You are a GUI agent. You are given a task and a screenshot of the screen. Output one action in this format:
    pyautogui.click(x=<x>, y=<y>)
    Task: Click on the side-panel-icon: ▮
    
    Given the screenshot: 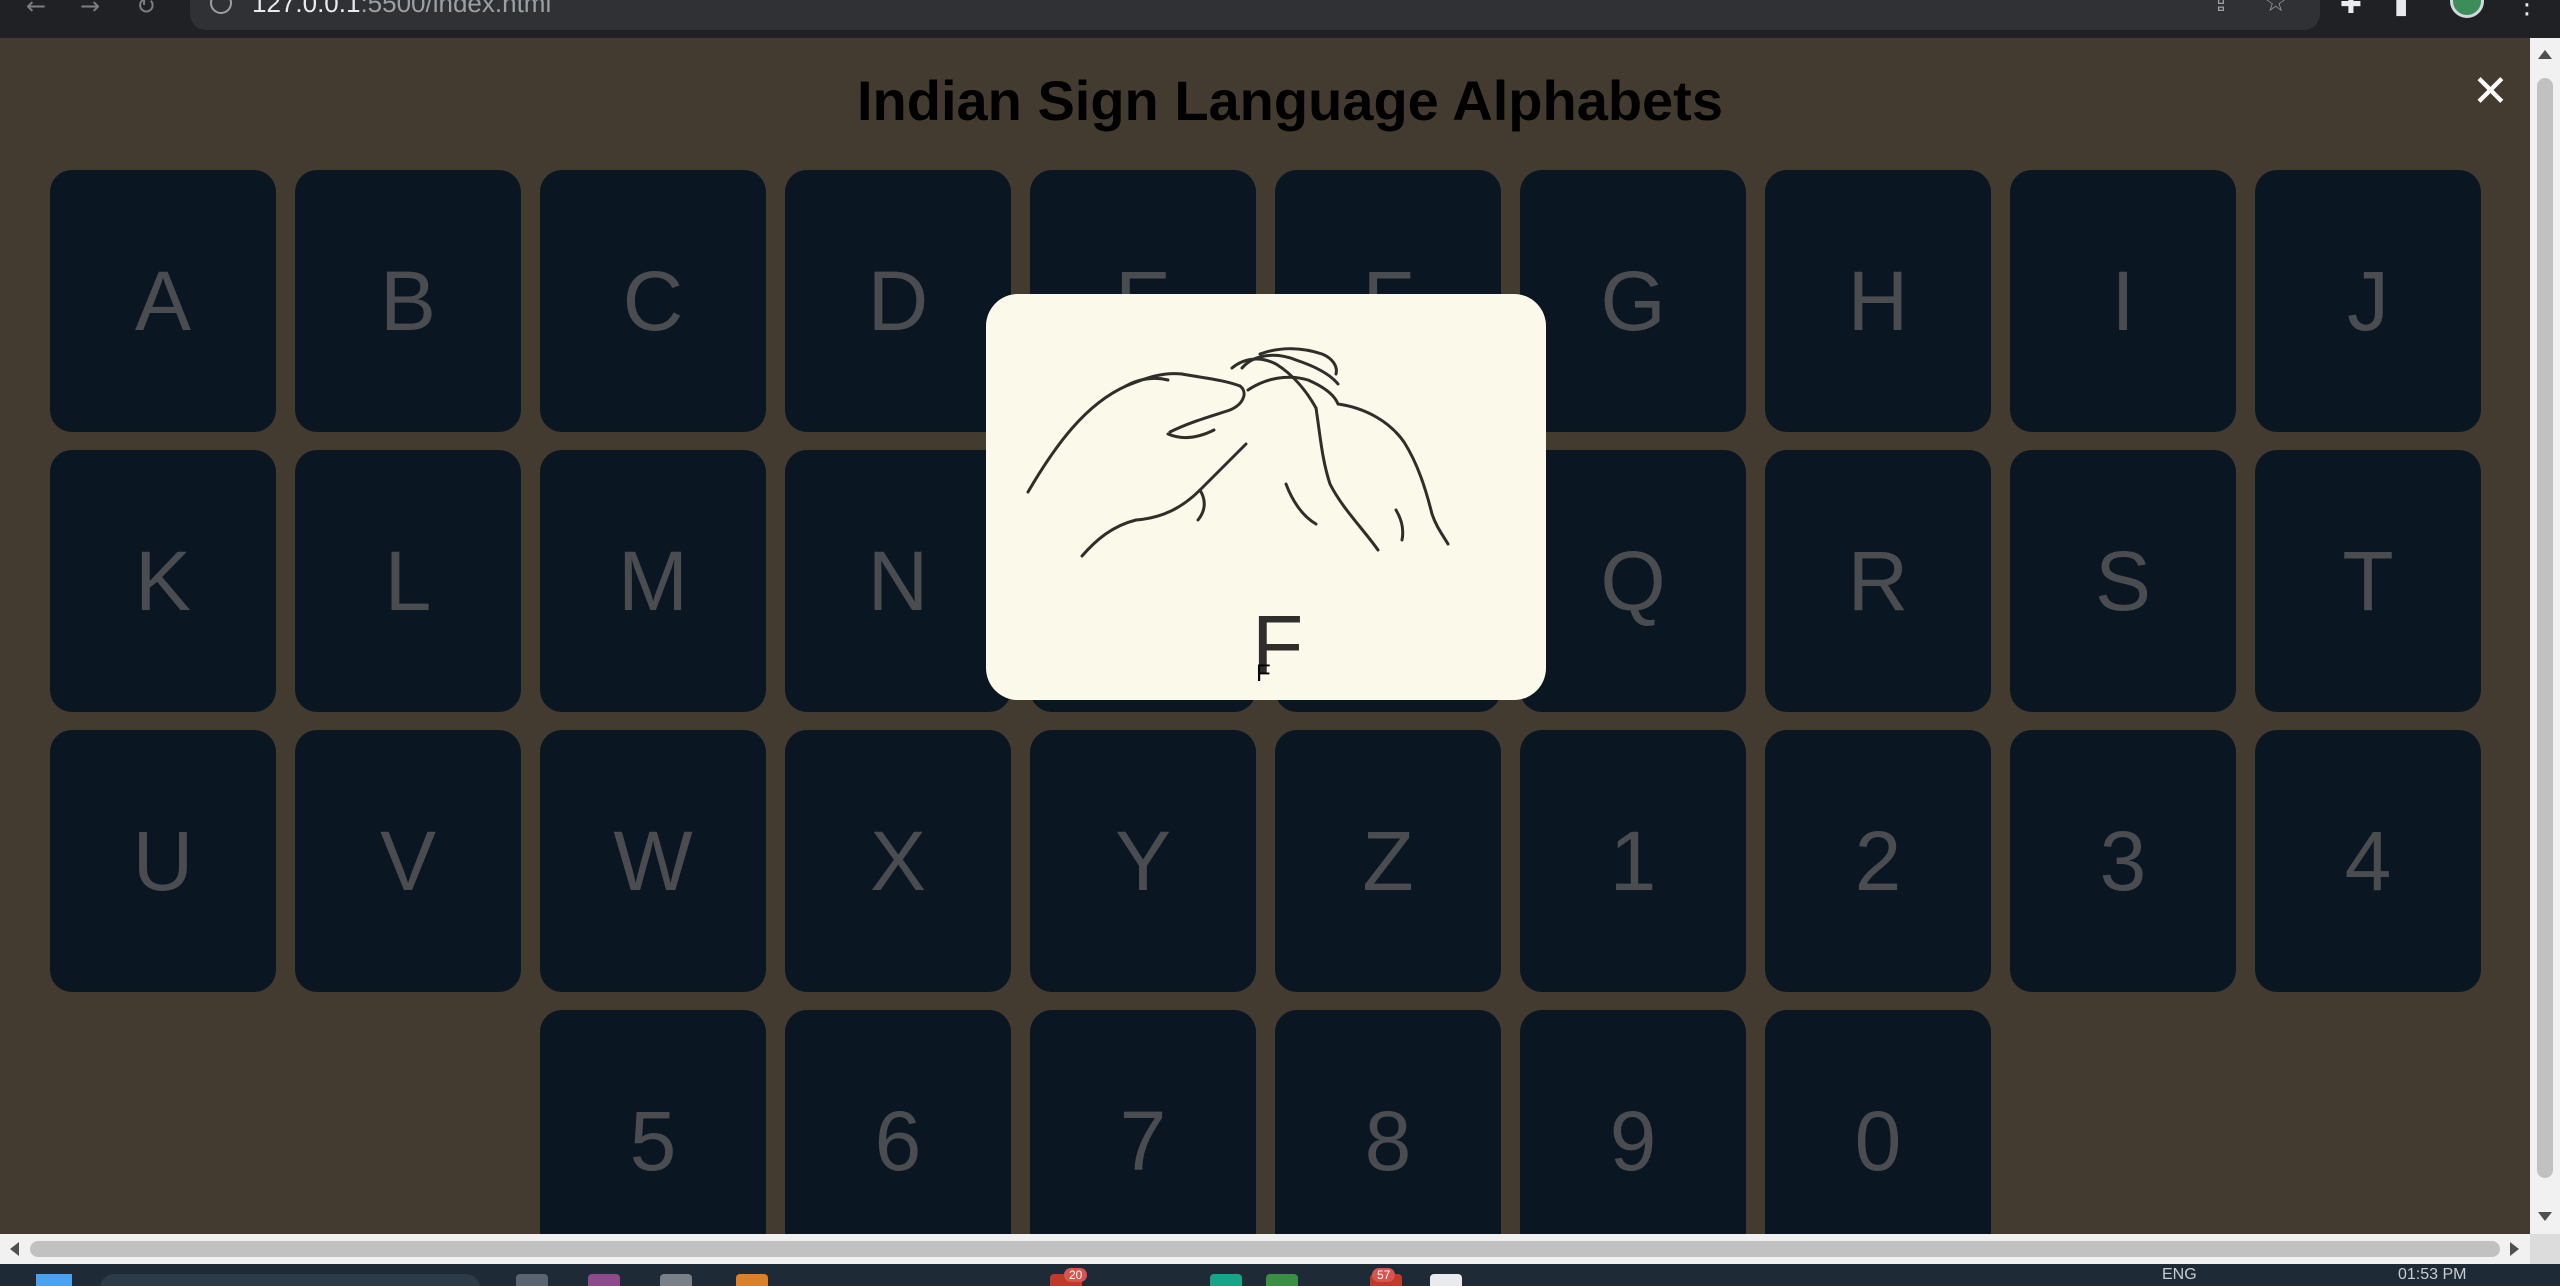 What is the action you would take?
    pyautogui.click(x=2401, y=10)
    